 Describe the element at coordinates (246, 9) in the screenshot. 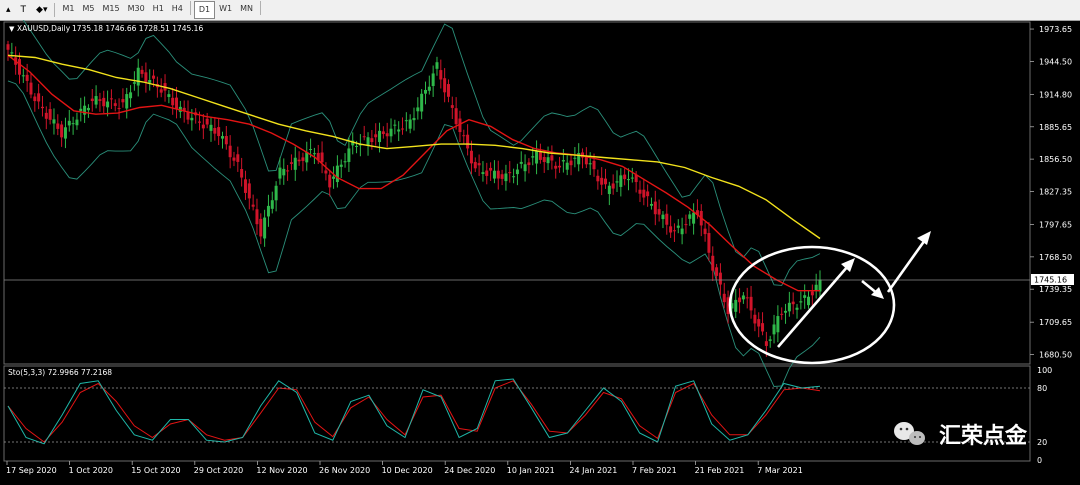

I see `timeframe-mn: MN` at that location.